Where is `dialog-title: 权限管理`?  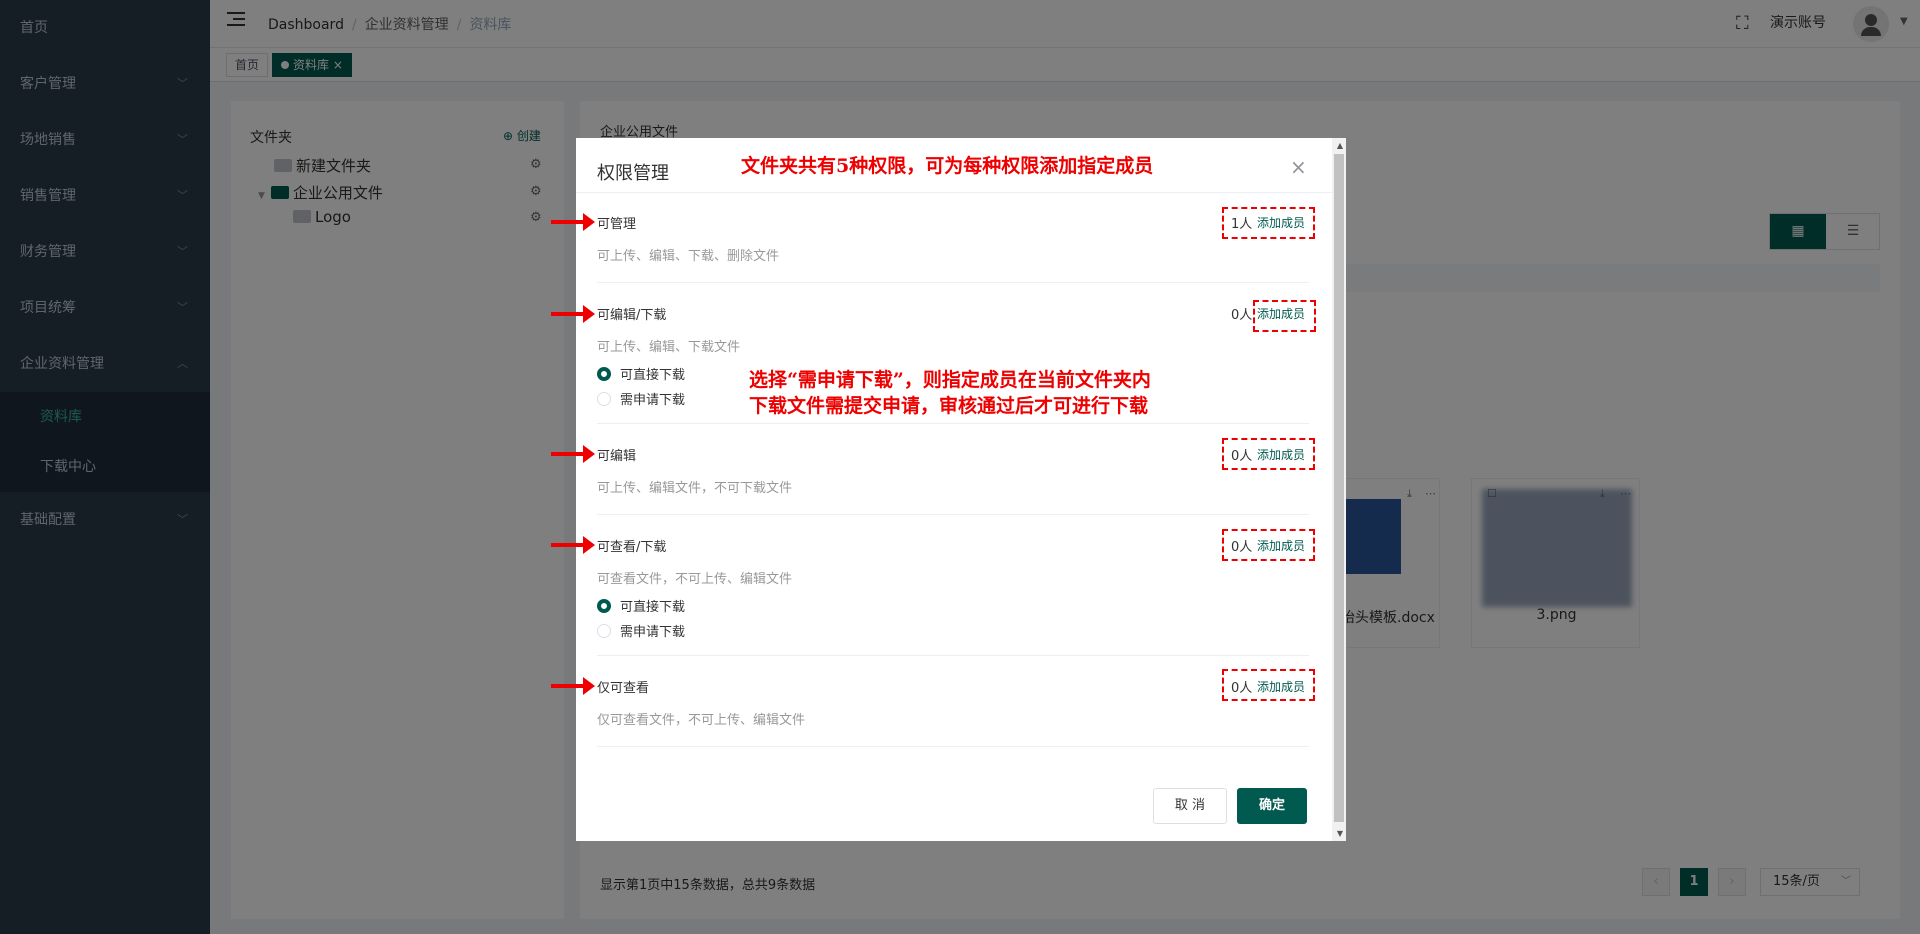
dialog-title: 权限管理 is located at coordinates (633, 173).